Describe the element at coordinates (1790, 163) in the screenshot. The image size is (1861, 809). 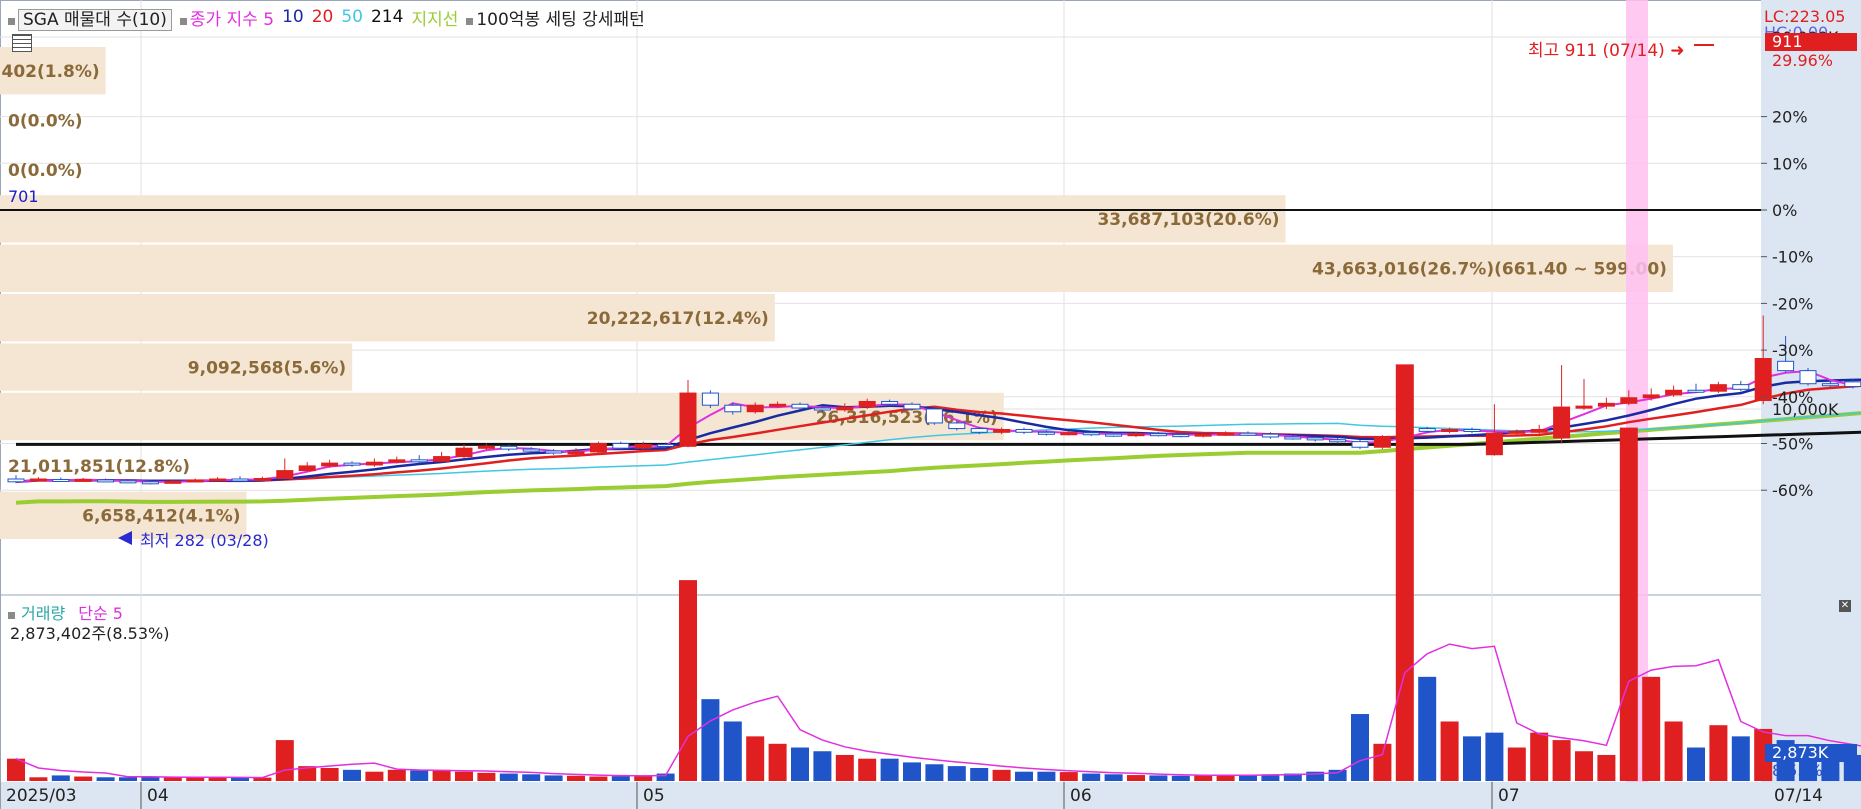
I see `y-tick-label: 10%` at that location.